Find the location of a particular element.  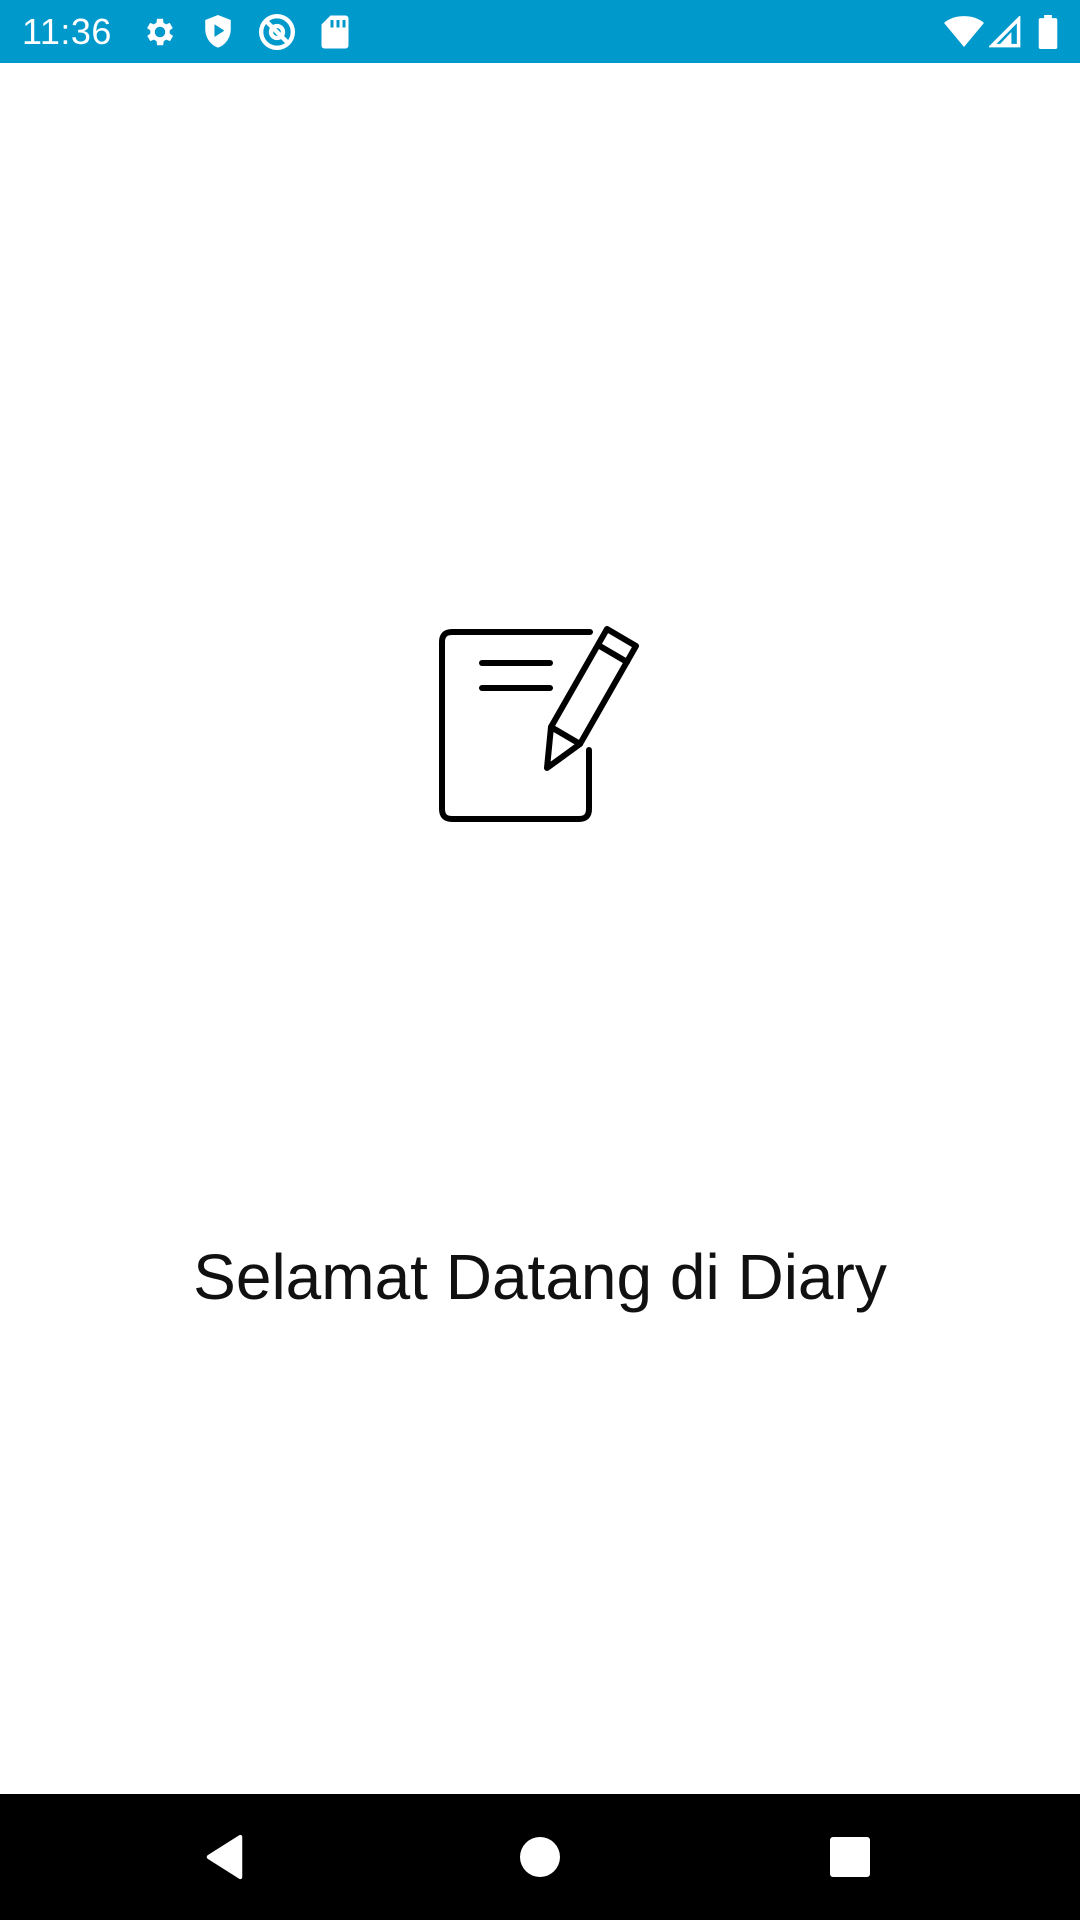

welcome-title: Selamat Datang di Diary is located at coordinates (540, 1277).